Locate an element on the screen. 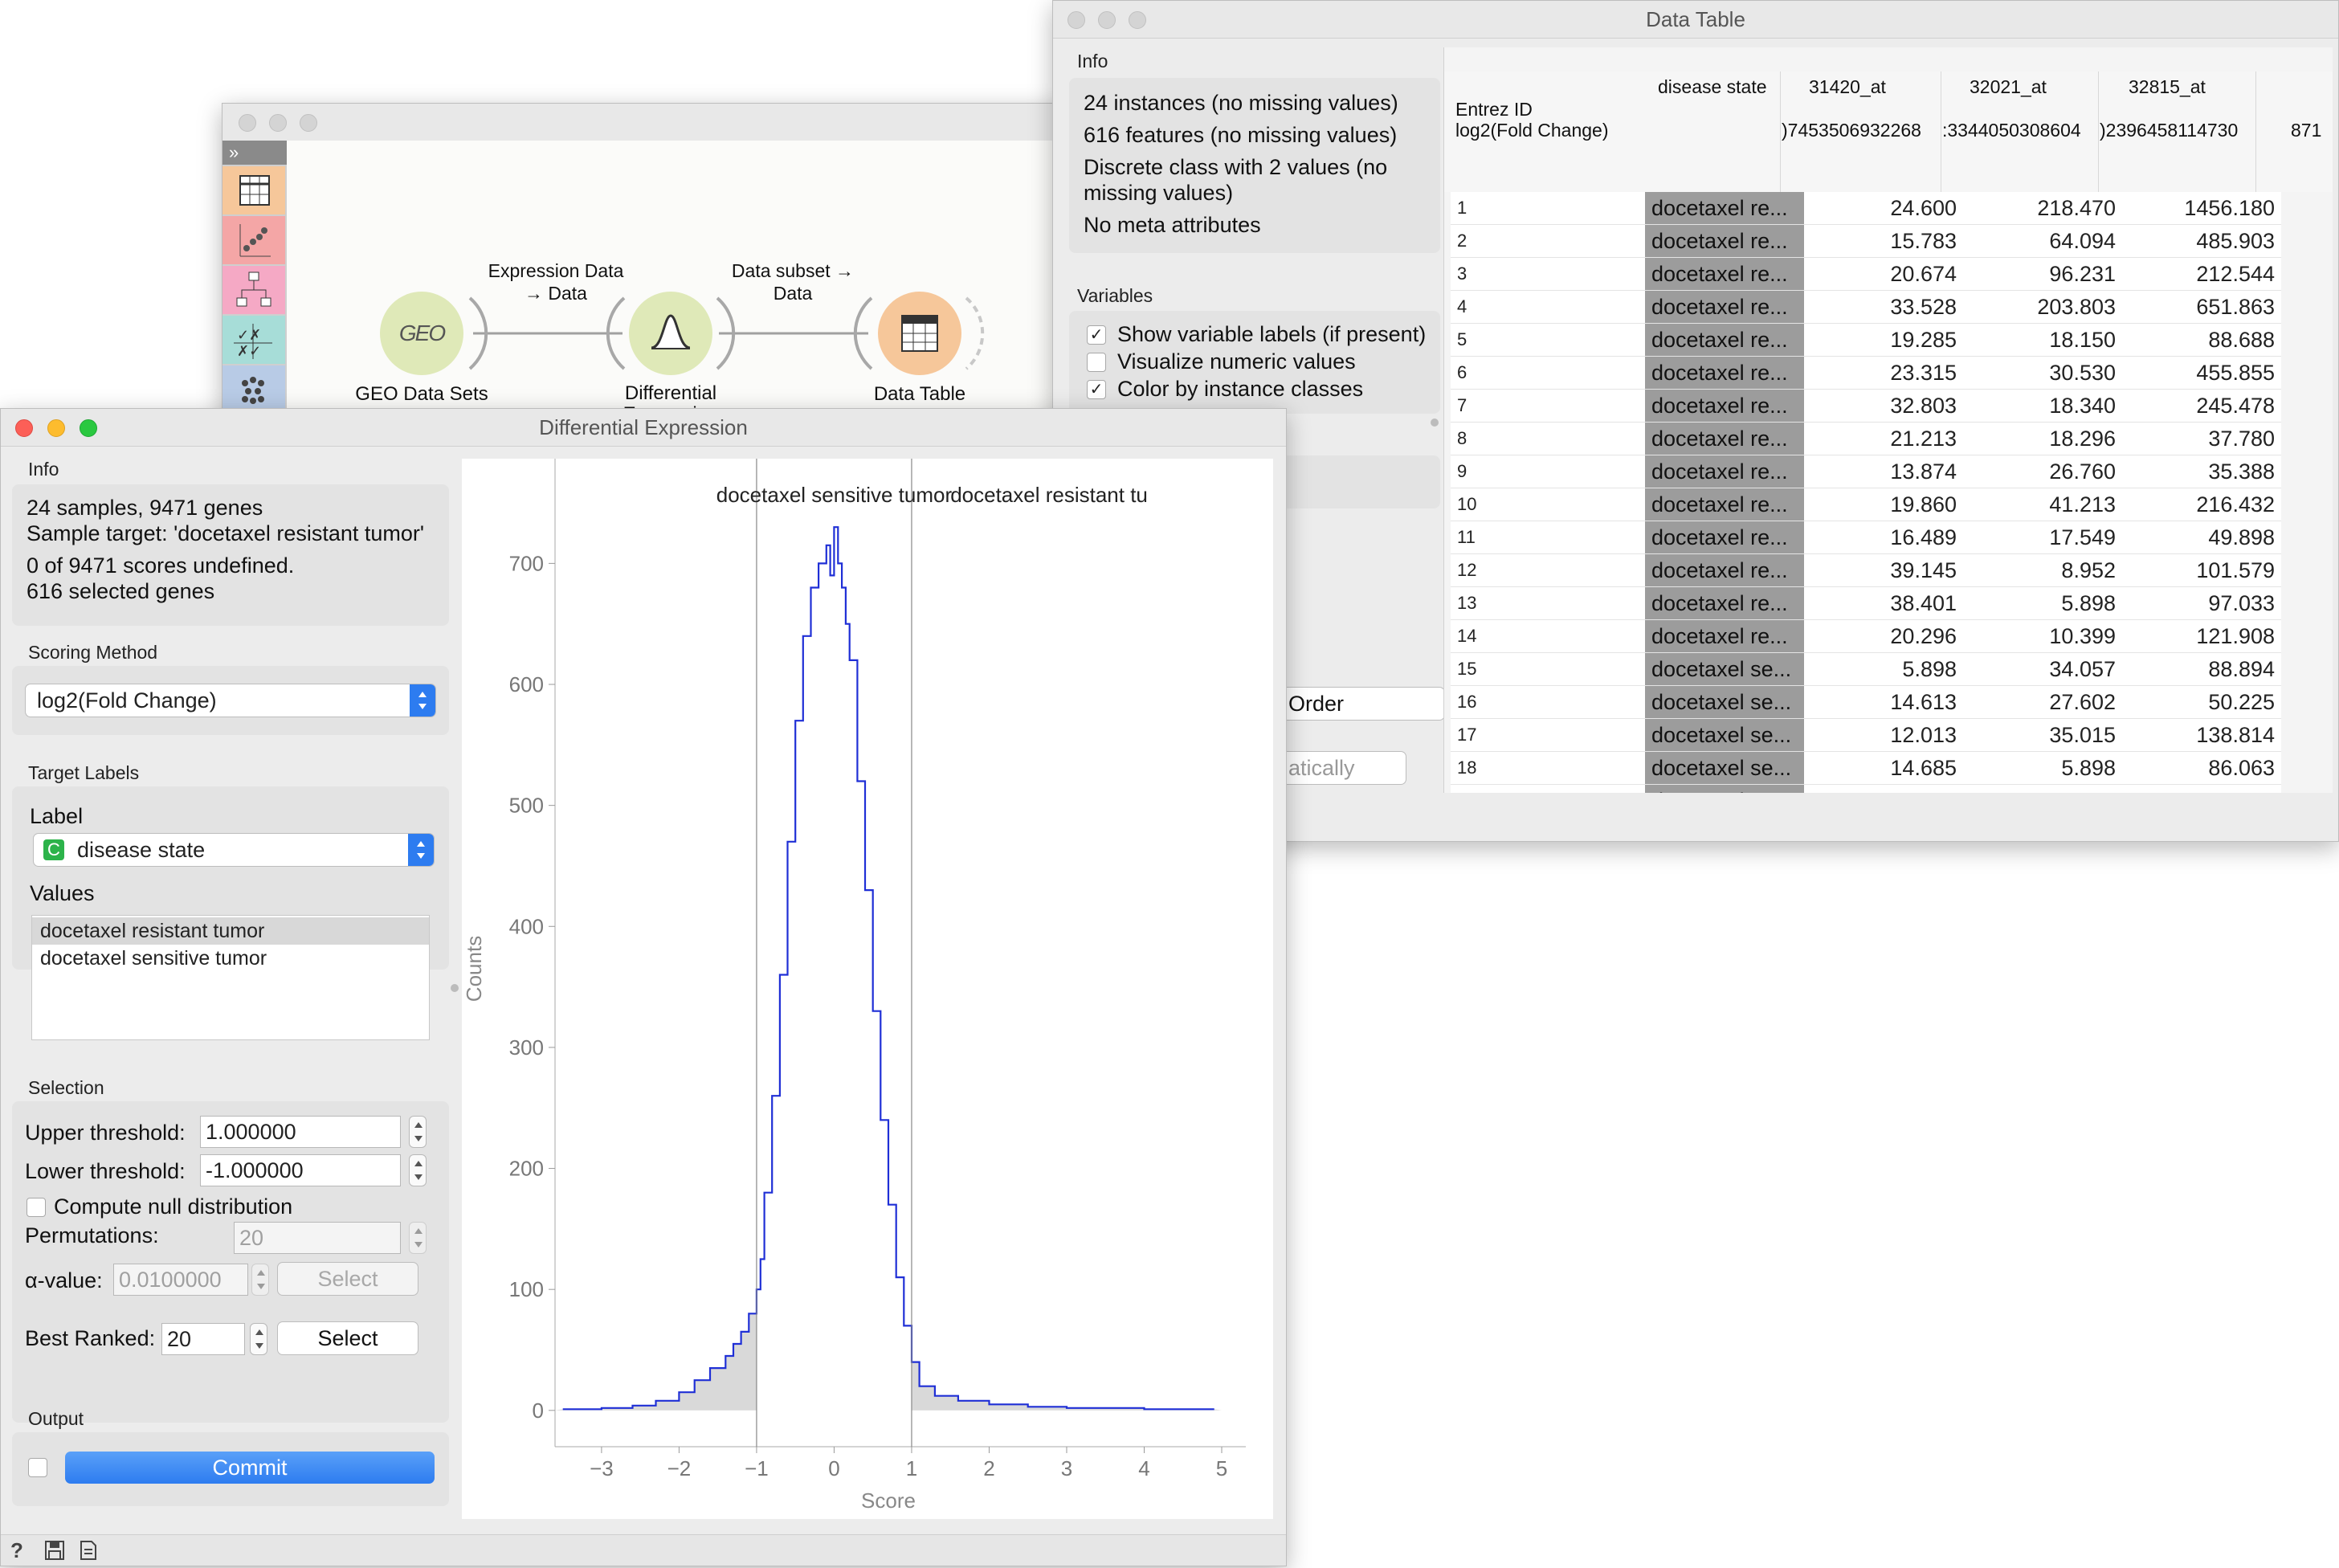 The image size is (2339, 1568). table-row: 10 docetaxel re... 19.860 41.213 216.432 is located at coordinates (1866, 504).